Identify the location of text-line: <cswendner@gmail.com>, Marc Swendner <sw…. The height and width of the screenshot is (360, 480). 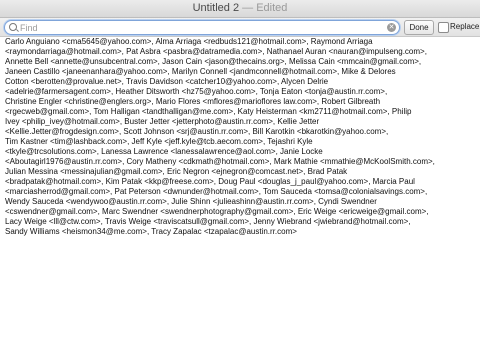
(217, 211).